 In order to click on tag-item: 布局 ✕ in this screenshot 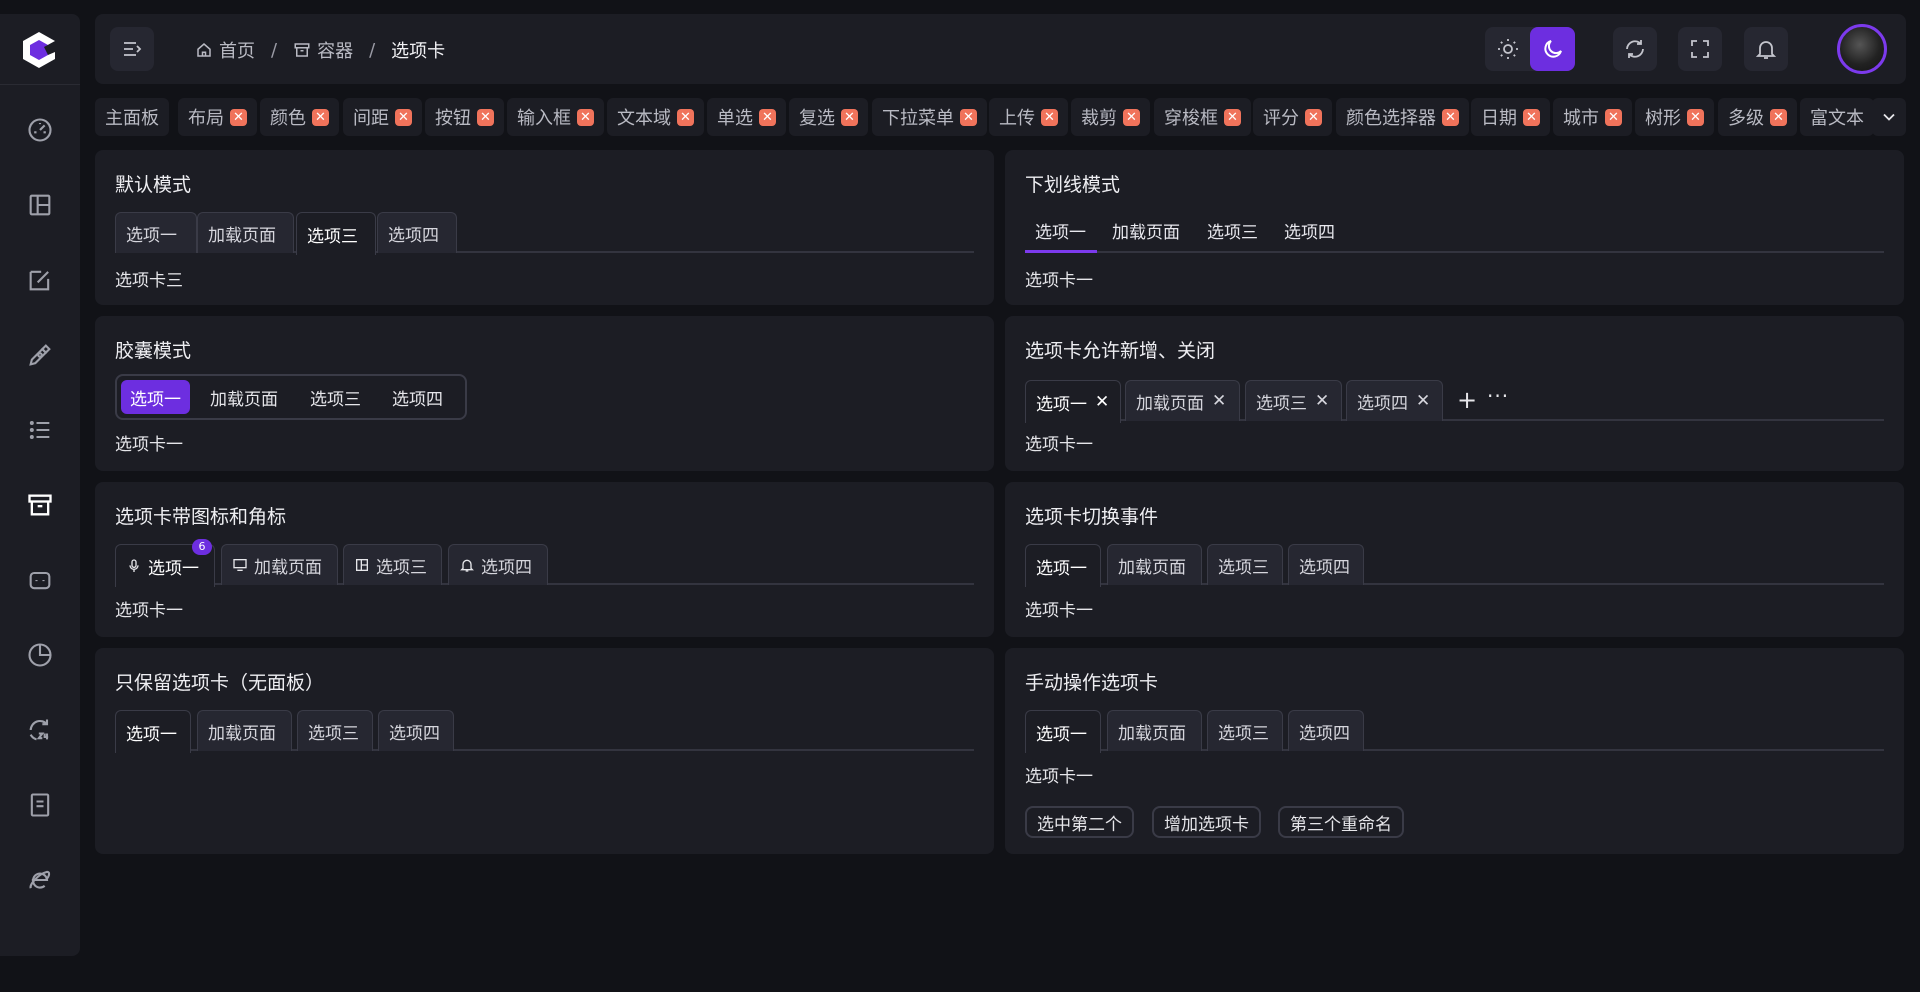, I will do `click(217, 117)`.